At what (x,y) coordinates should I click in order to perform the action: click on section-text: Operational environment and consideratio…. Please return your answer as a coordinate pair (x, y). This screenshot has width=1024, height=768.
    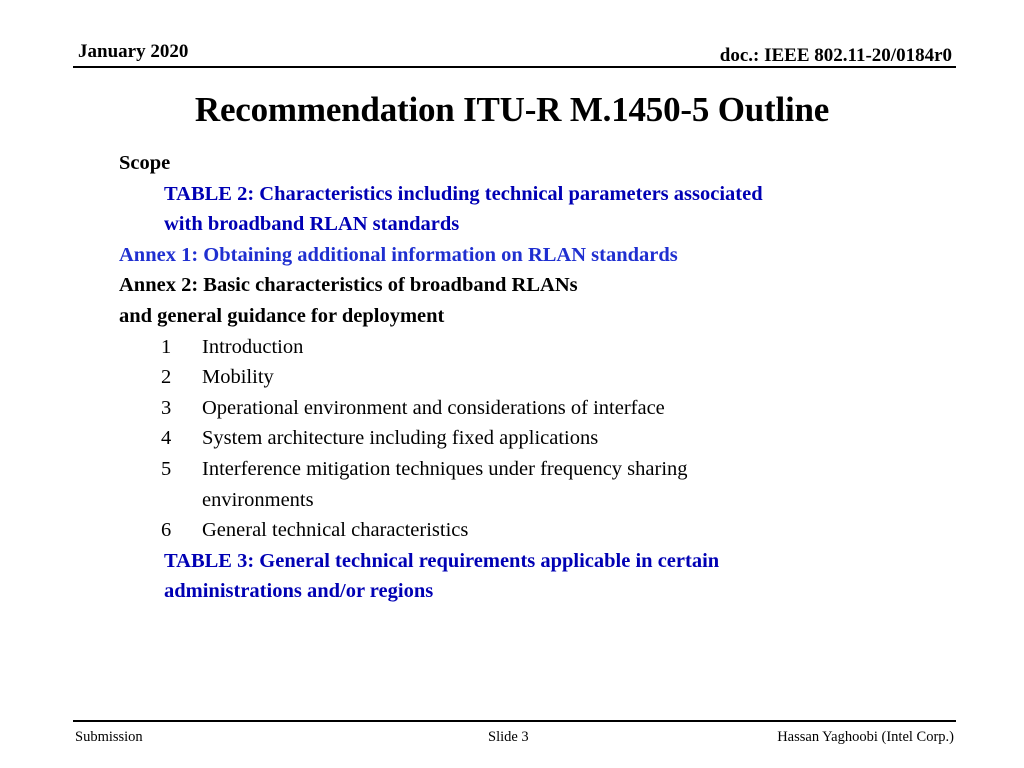
    Looking at the image, I should click on (433, 407).